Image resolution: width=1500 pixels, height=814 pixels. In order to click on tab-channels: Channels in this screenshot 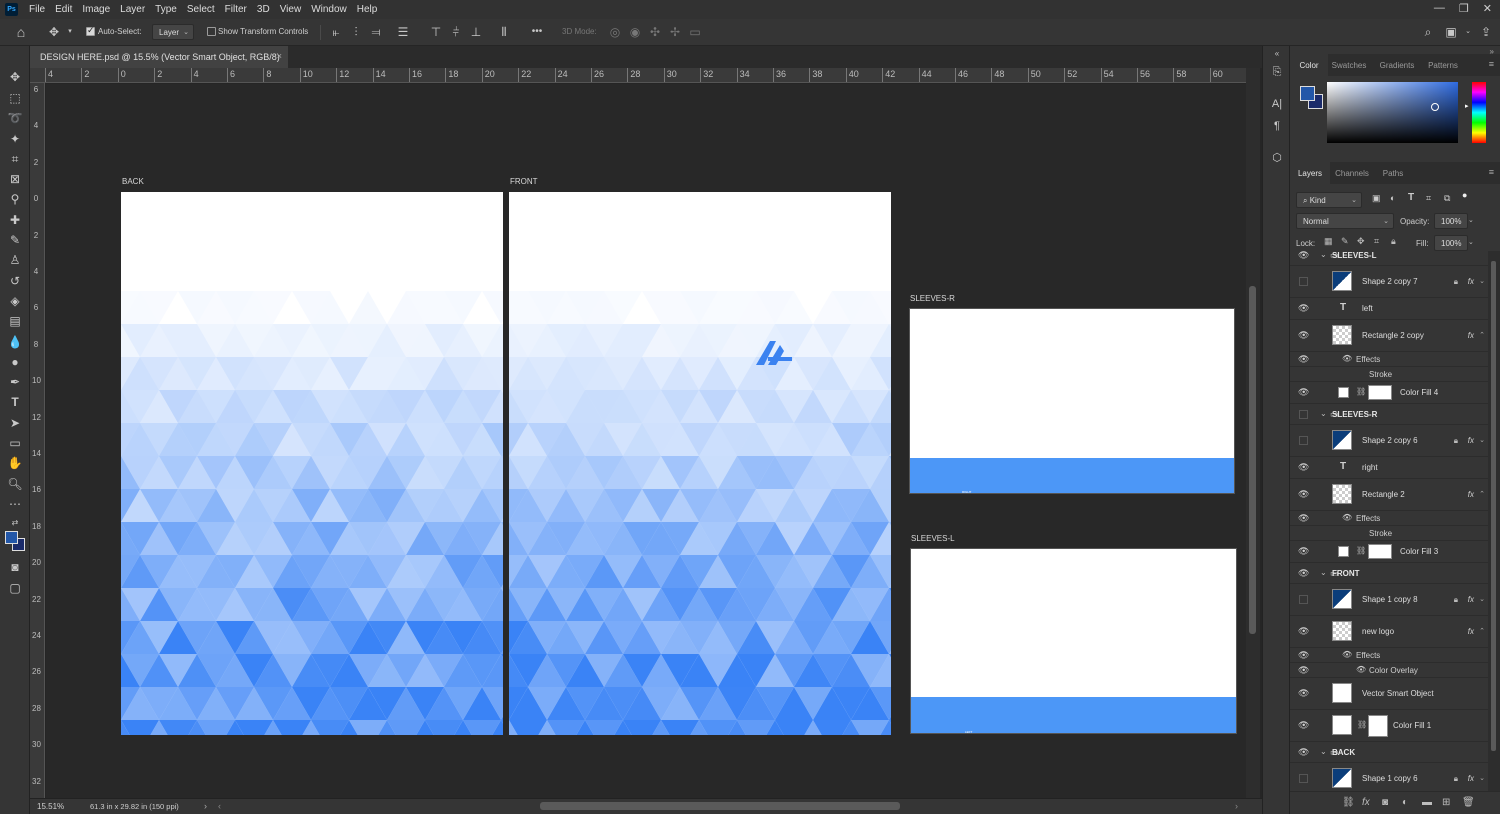, I will do `click(1352, 173)`.